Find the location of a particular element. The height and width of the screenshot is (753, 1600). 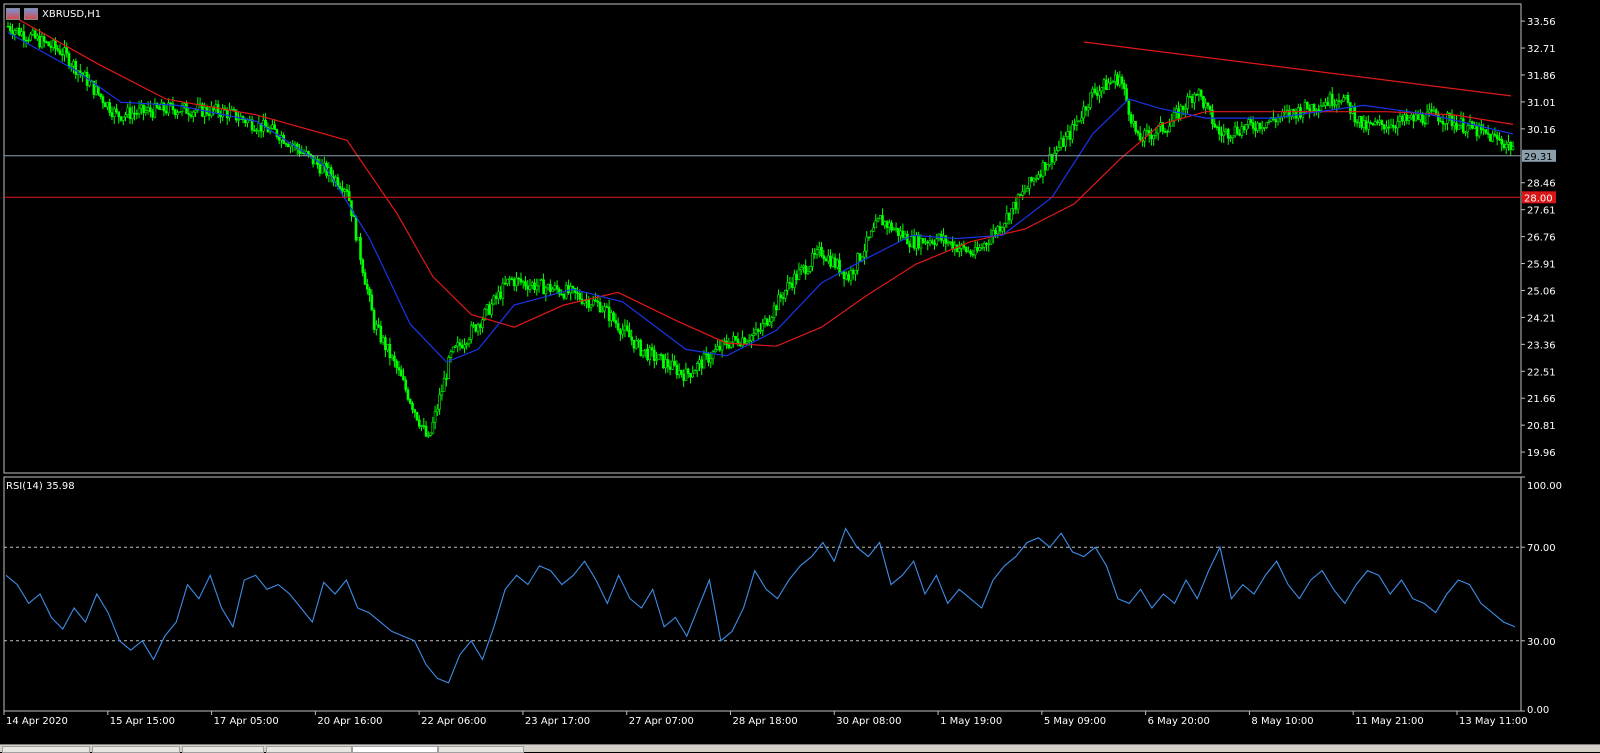

time-axis-label: 5 May 09:00 is located at coordinates (1075, 721).